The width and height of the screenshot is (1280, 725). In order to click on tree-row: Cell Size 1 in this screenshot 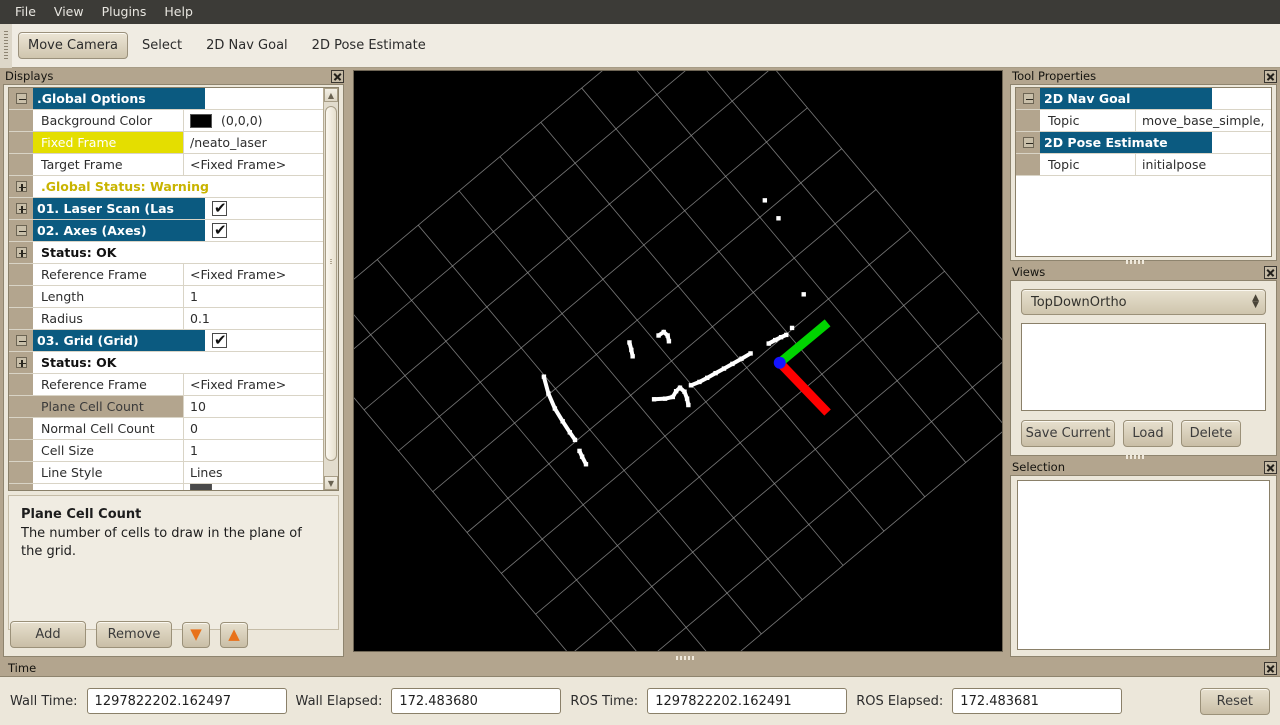, I will do `click(166, 451)`.